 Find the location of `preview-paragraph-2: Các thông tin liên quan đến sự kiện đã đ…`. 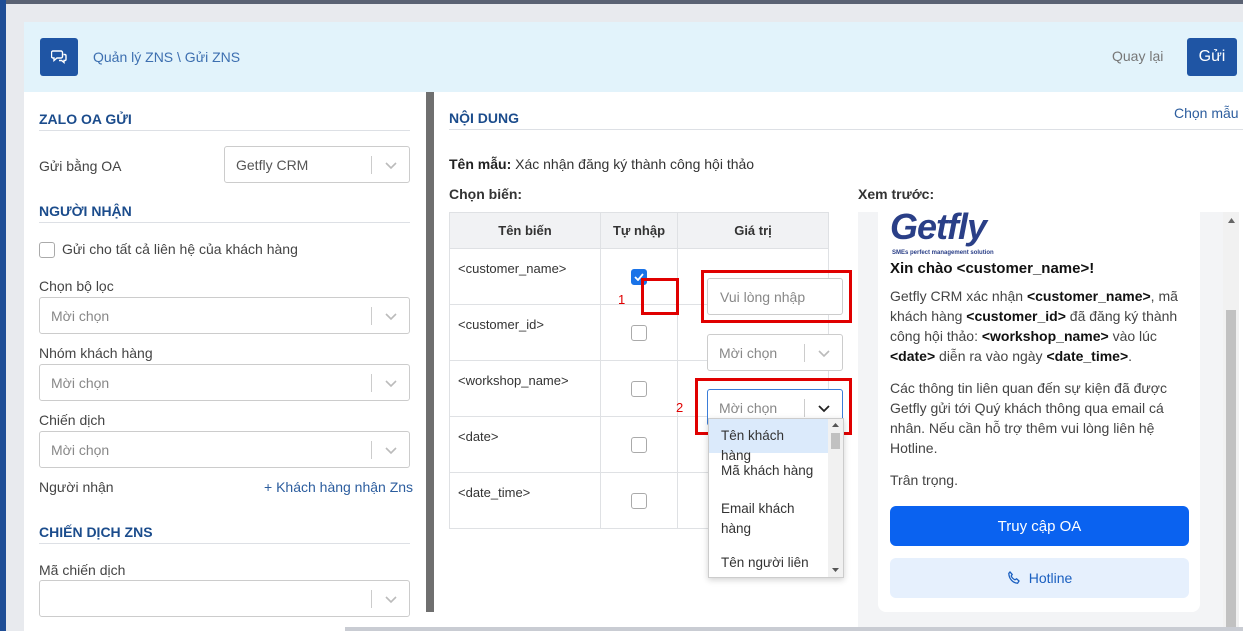

preview-paragraph-2: Các thông tin liên quan đến sự kiện đã đ… is located at coordinates (1028, 418).